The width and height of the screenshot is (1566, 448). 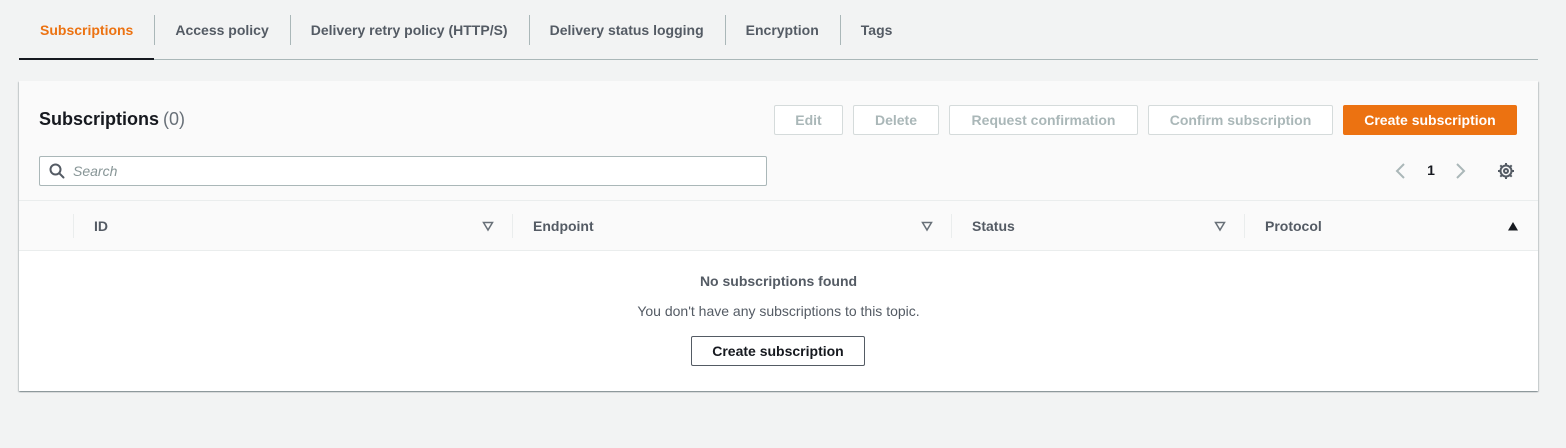 What do you see at coordinates (778, 226) in the screenshot?
I see `table-header: ID Endpoint Status Protocol` at bounding box center [778, 226].